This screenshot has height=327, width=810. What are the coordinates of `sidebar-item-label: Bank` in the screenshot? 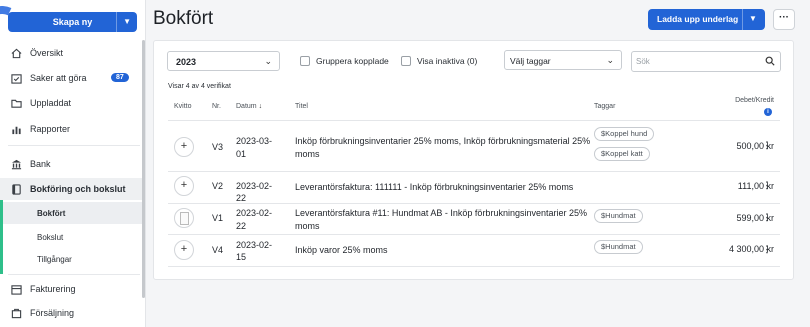 It's located at (40, 164).